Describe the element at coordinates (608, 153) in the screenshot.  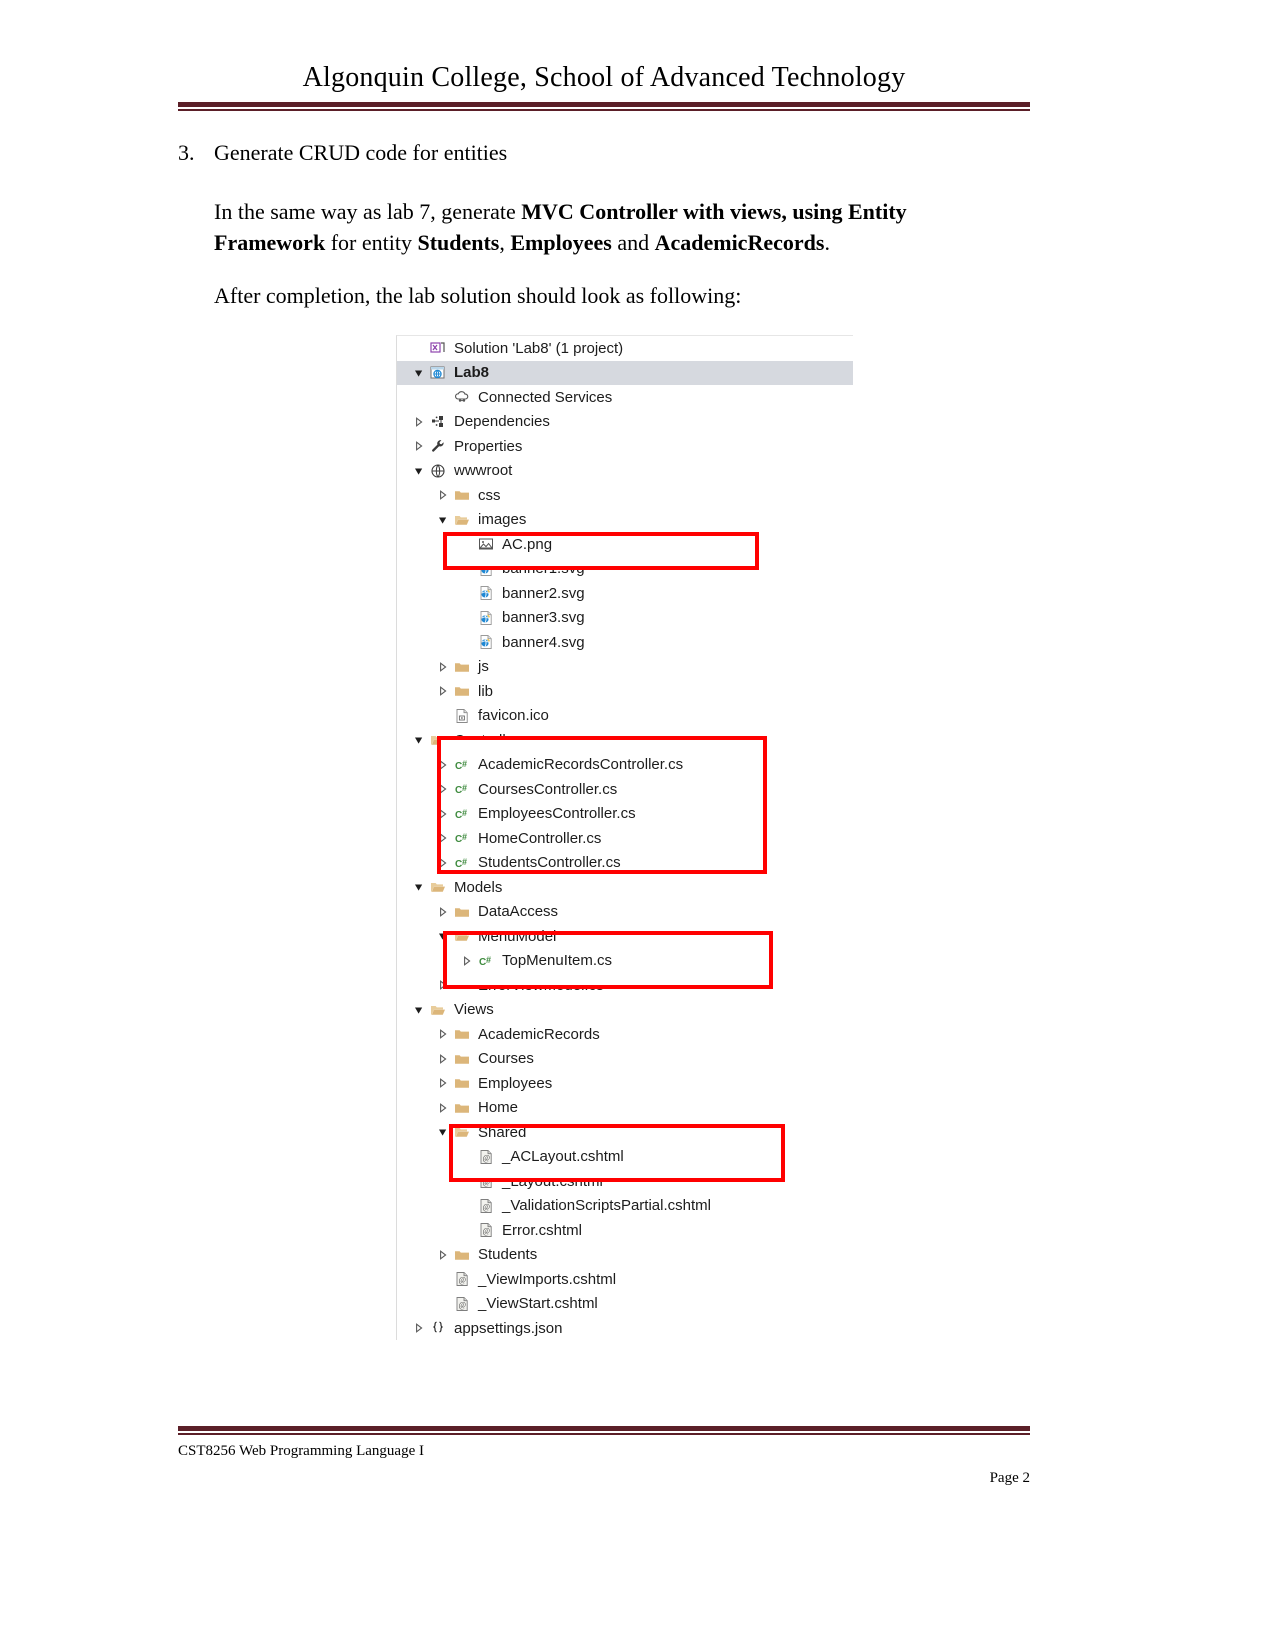
I see `numbered-item-3: 3. Generate CRUD code for entities` at that location.